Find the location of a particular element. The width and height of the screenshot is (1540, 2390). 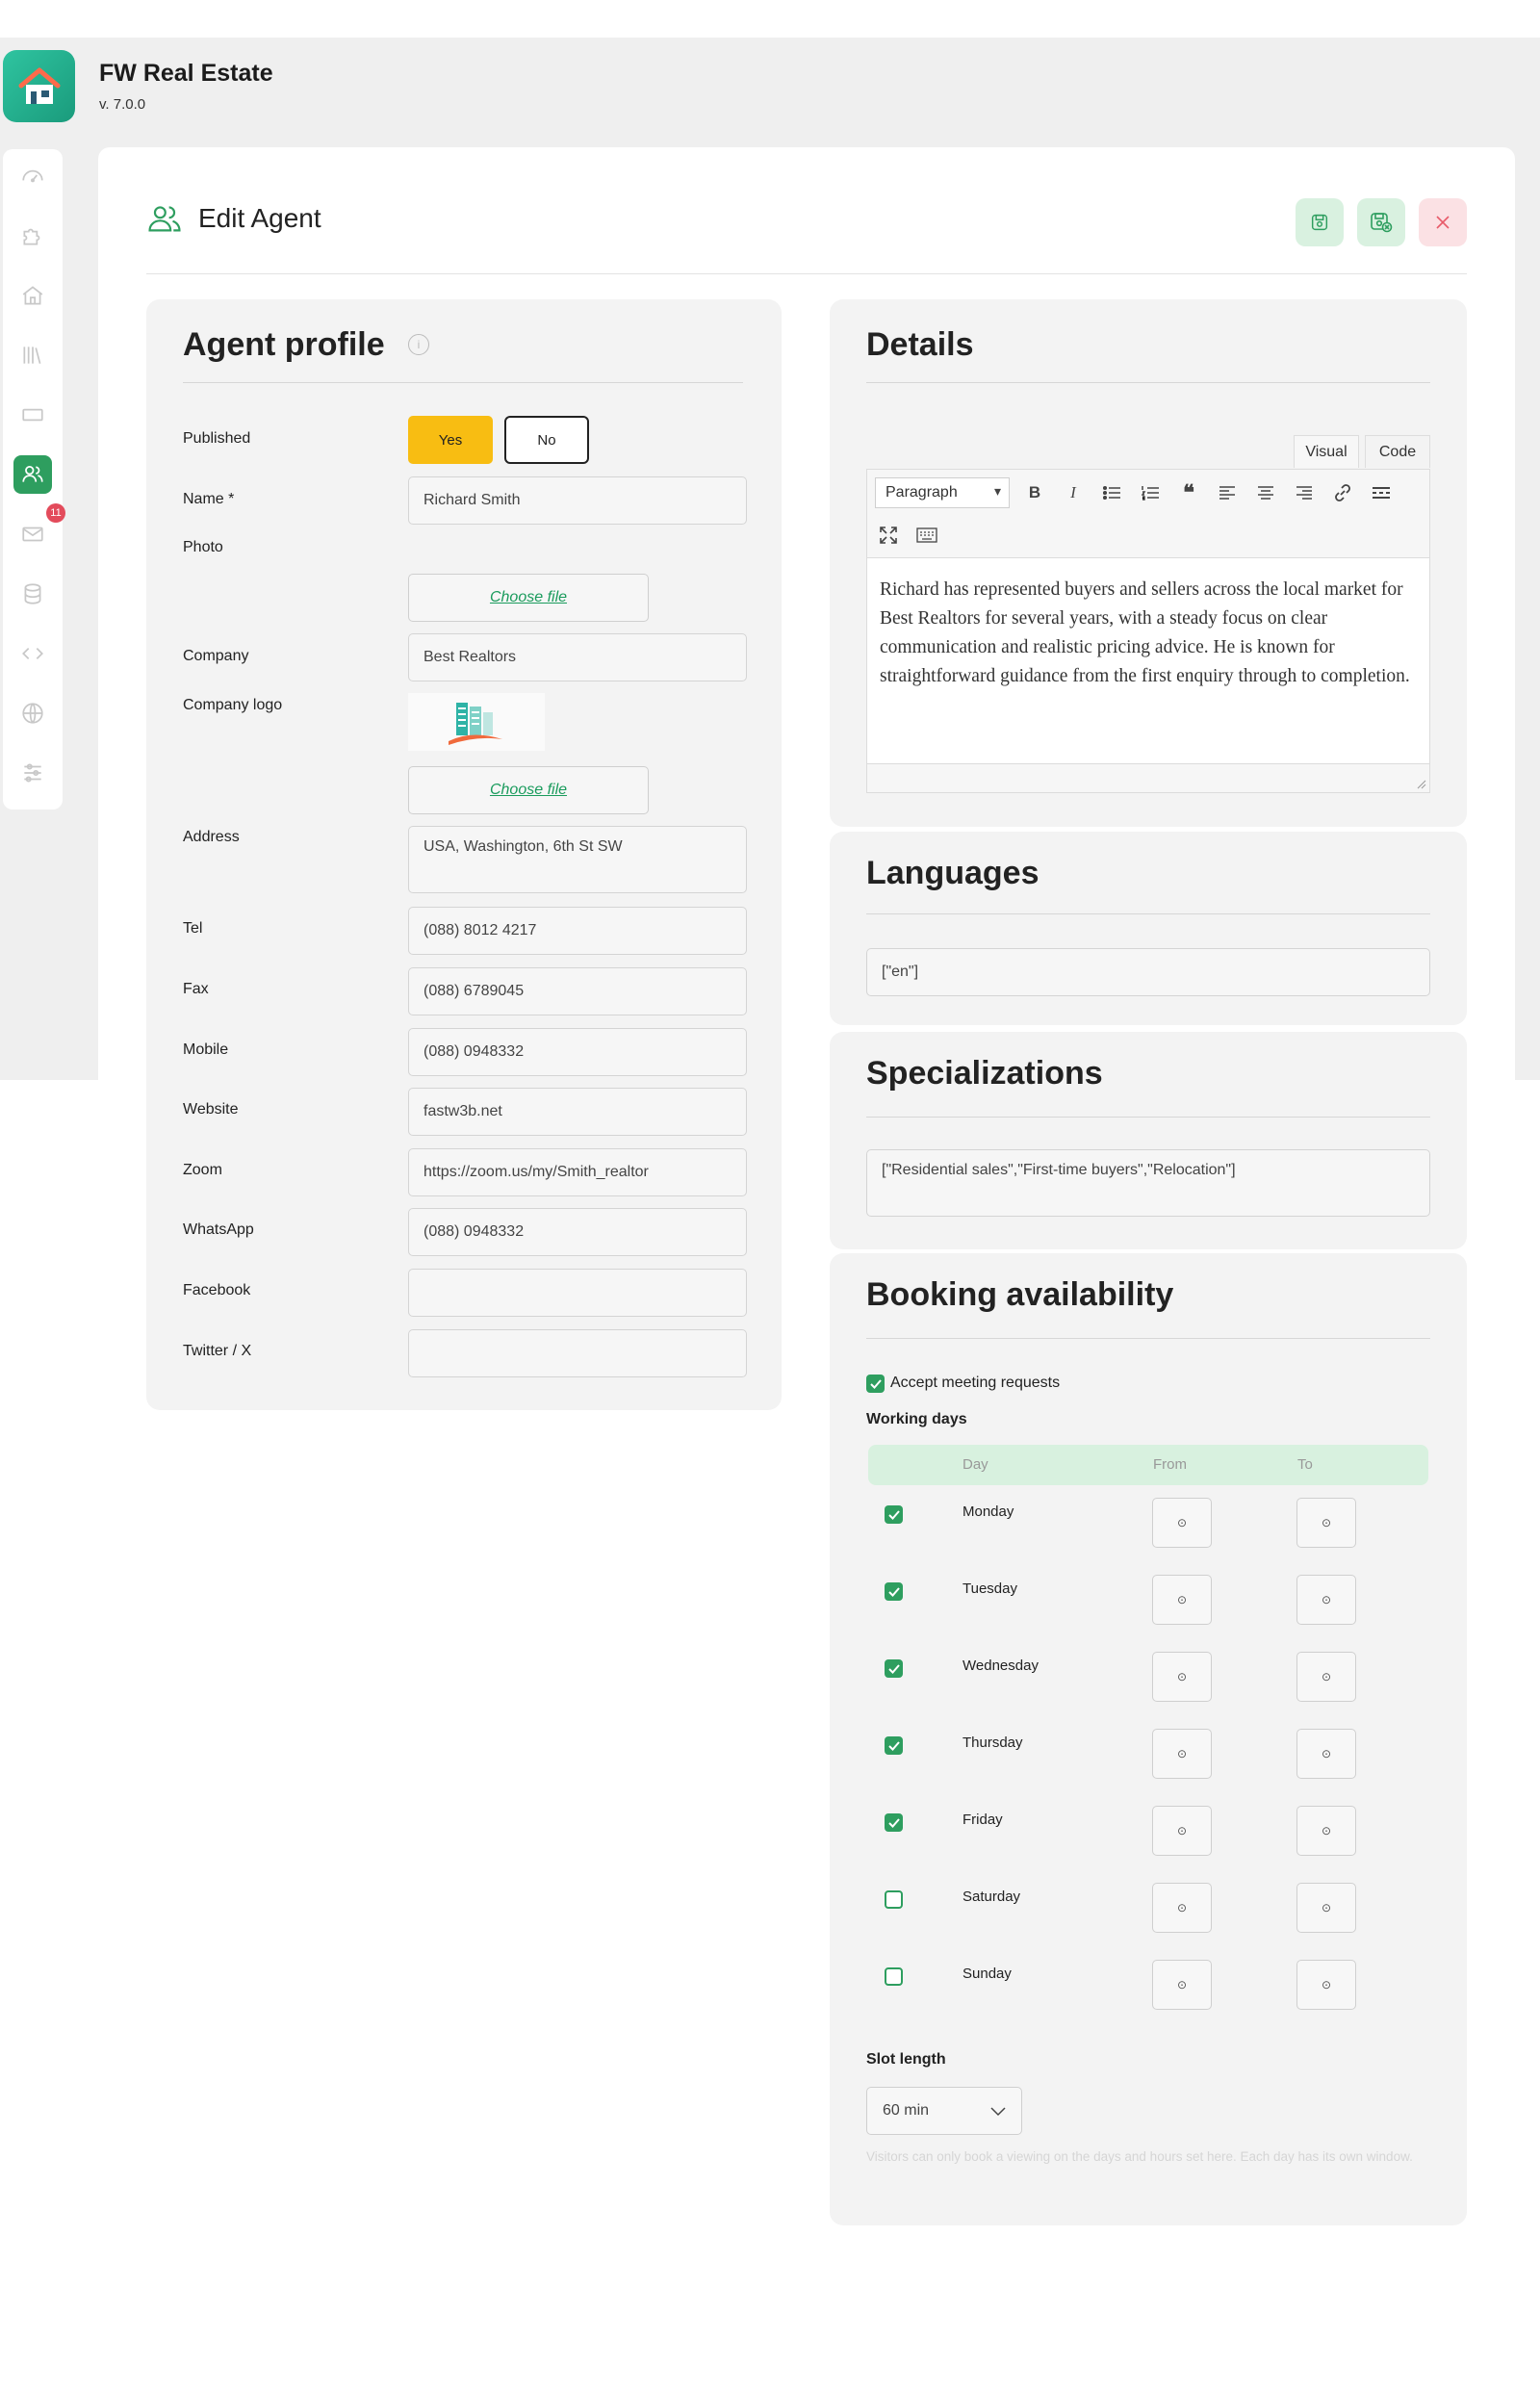

sidebar-item-database is located at coordinates (32, 594).